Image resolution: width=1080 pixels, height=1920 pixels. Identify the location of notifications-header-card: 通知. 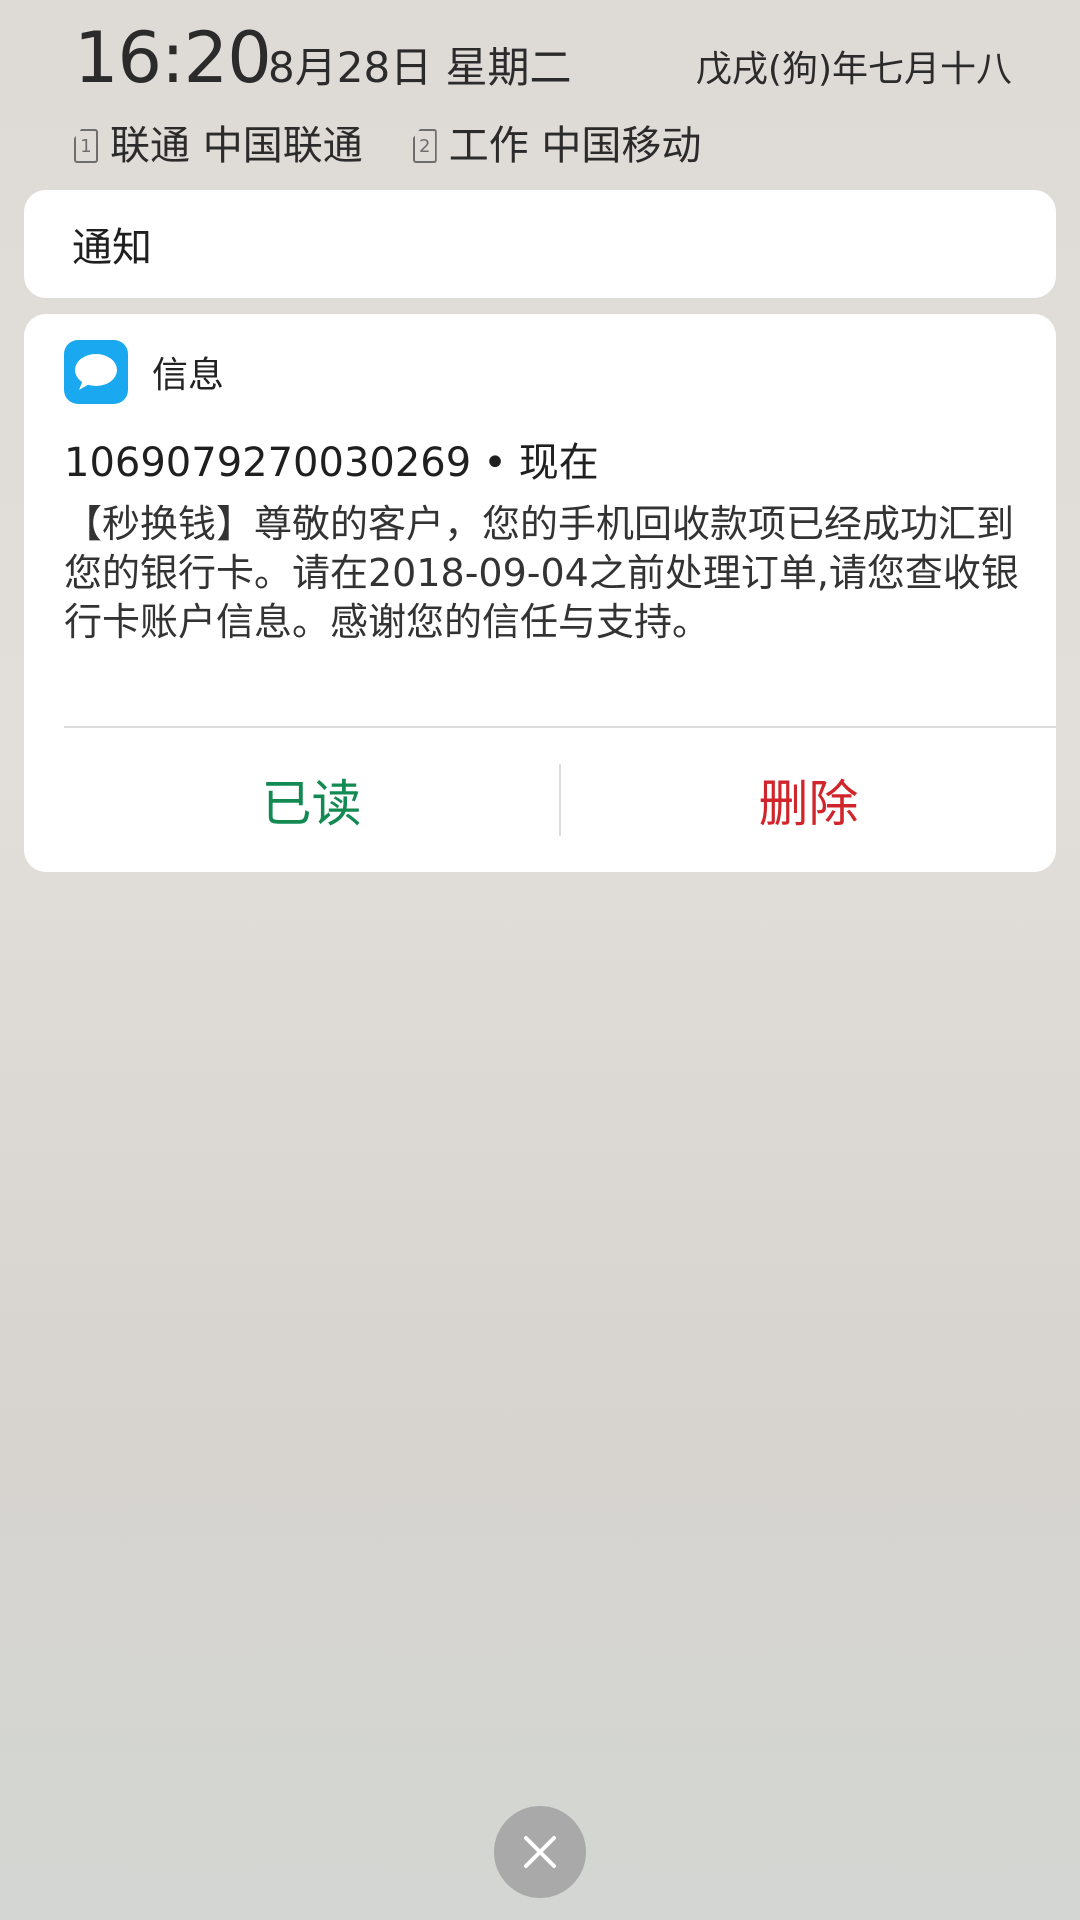
(540, 244).